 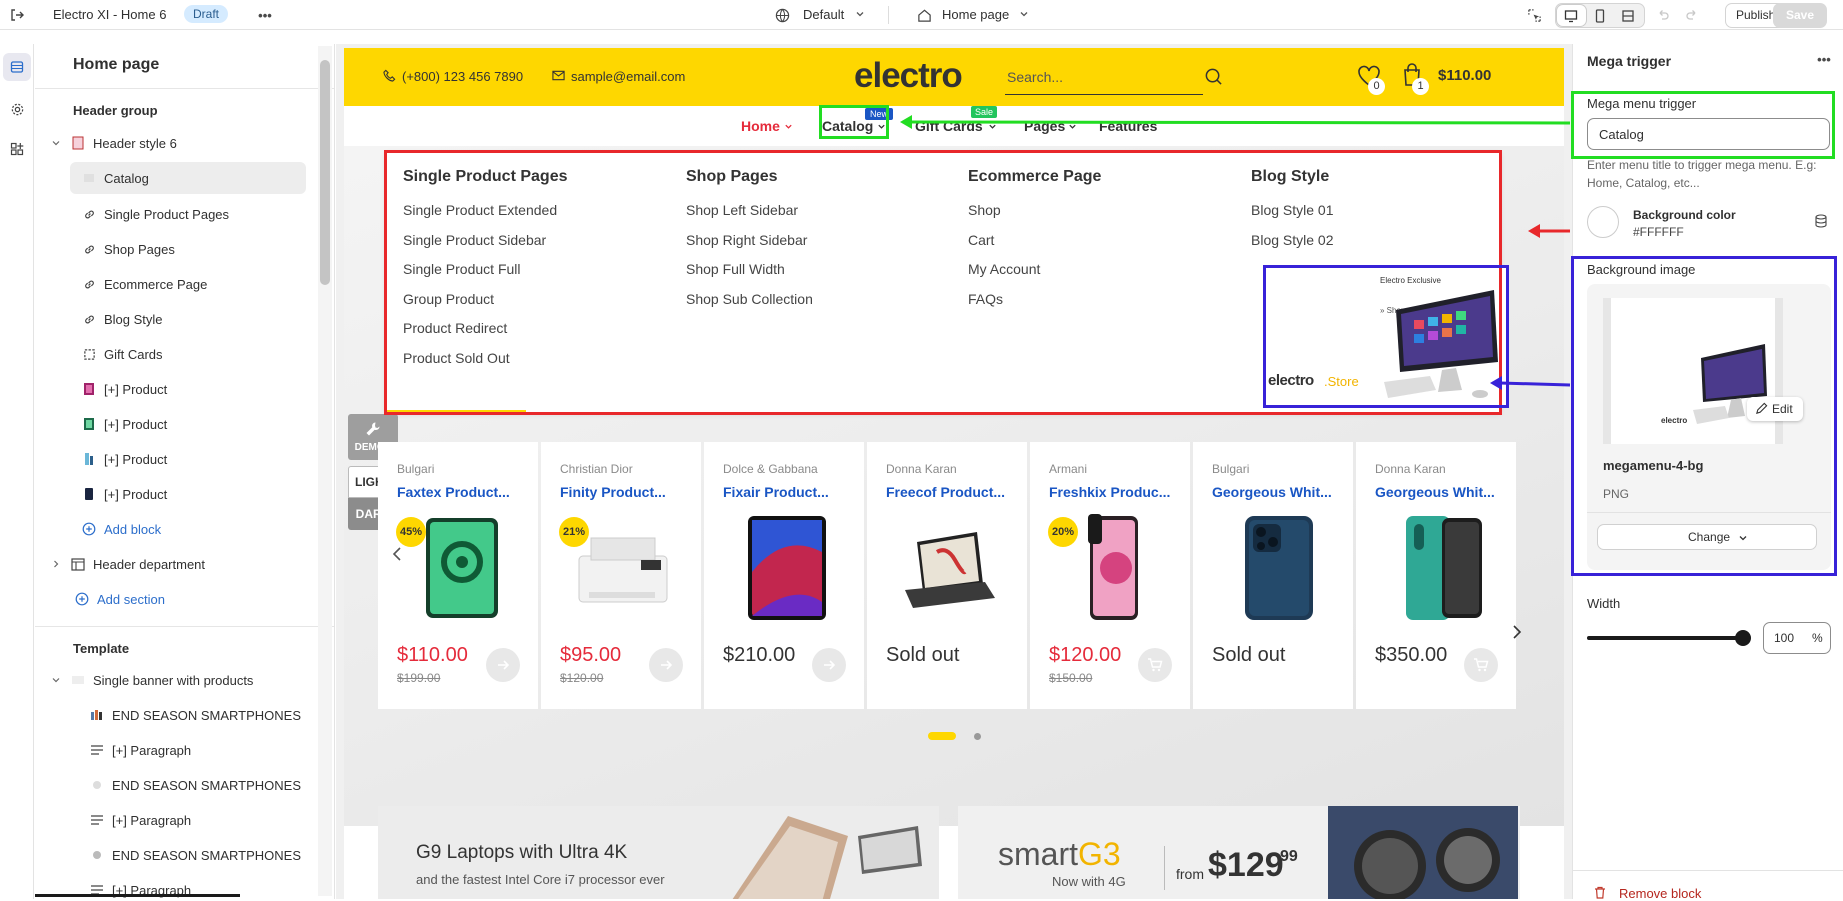 What do you see at coordinates (628, 76) in the screenshot?
I see `store-email: sample@email.com` at bounding box center [628, 76].